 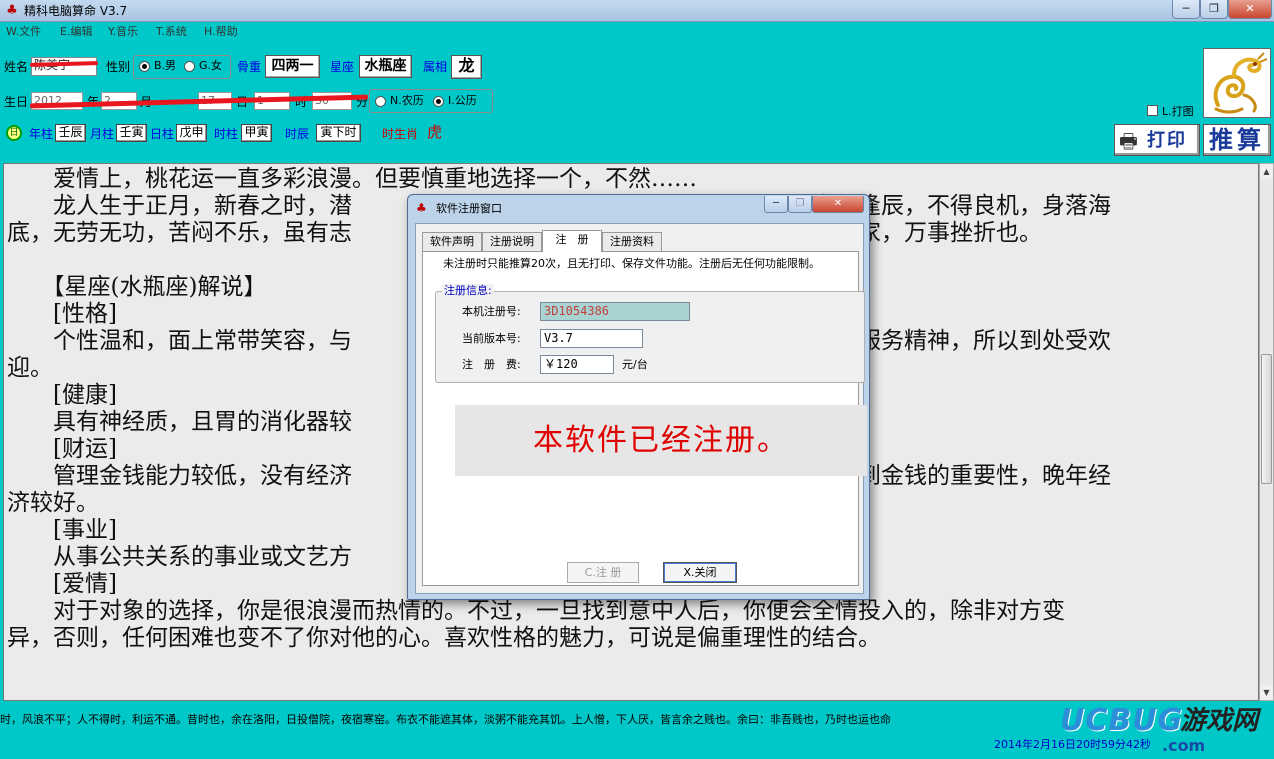 I want to click on day-pillar-value: 戊申, so click(x=191, y=133).